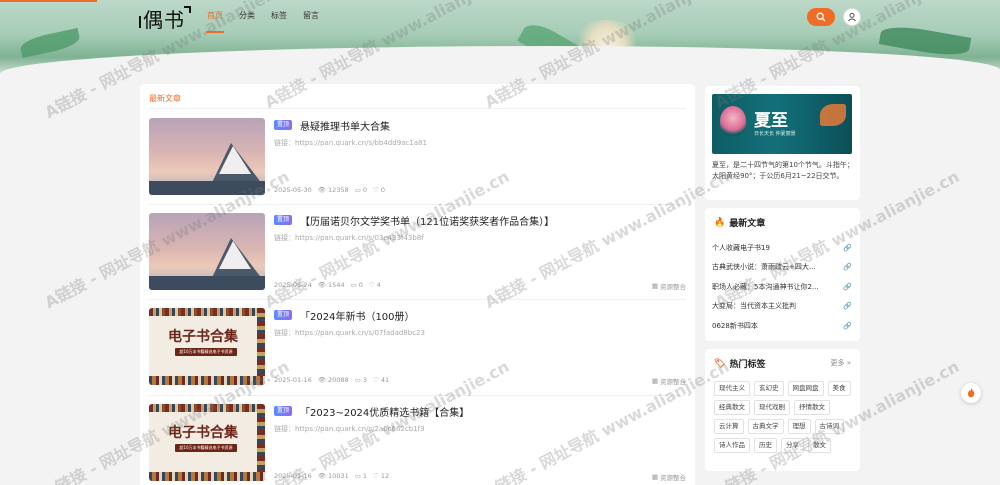 This screenshot has width=1000, height=485. I want to click on post-title: 【历届诺贝尔文学奖书单（121位诺奖获奖者作品合集）】, so click(427, 220).